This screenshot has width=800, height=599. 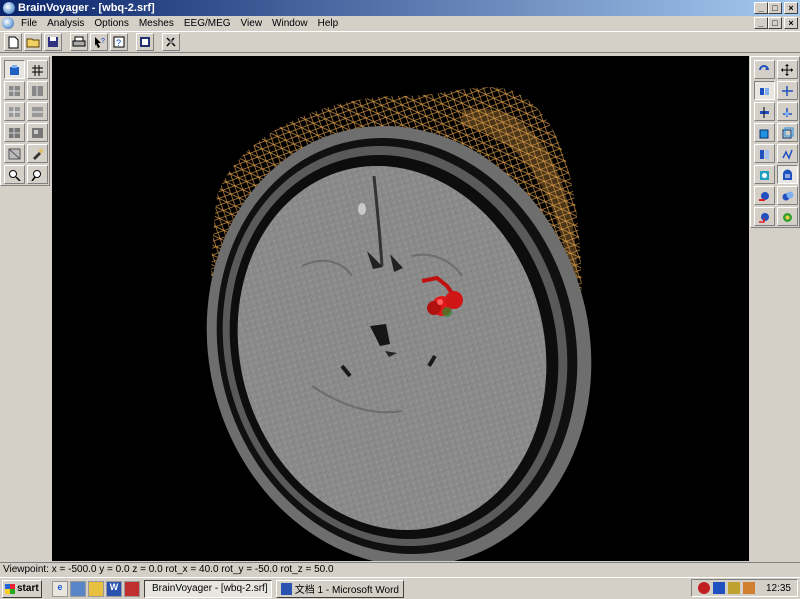 I want to click on layout-4-button, so click(x=37, y=111).